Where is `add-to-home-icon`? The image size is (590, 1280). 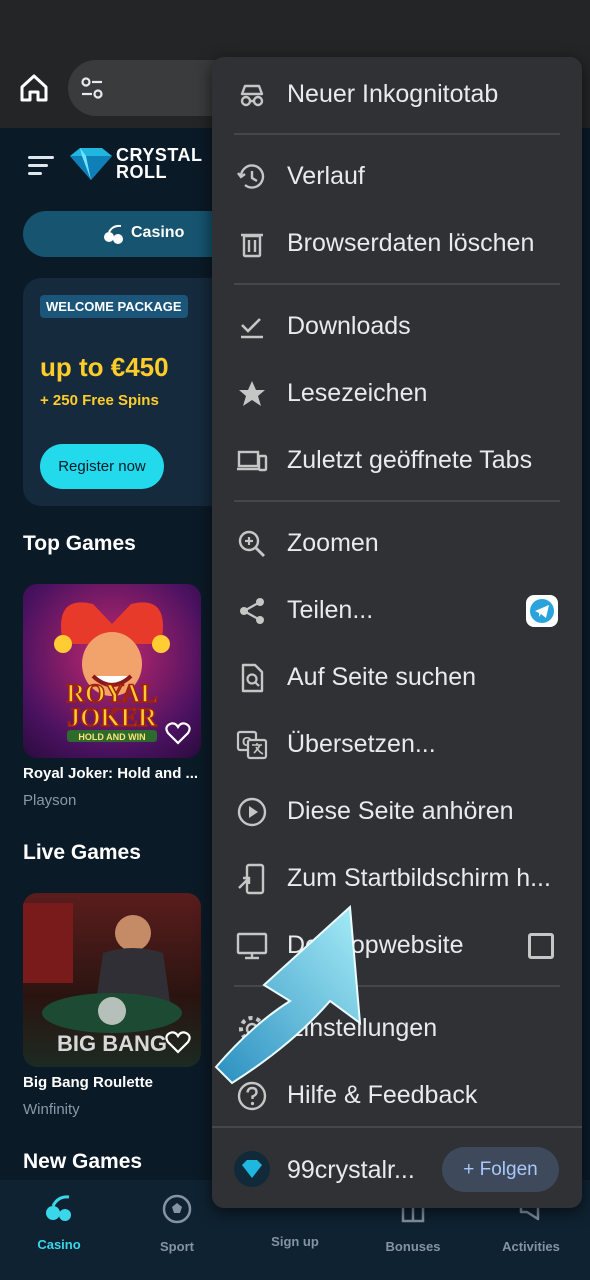 add-to-home-icon is located at coordinates (251, 879).